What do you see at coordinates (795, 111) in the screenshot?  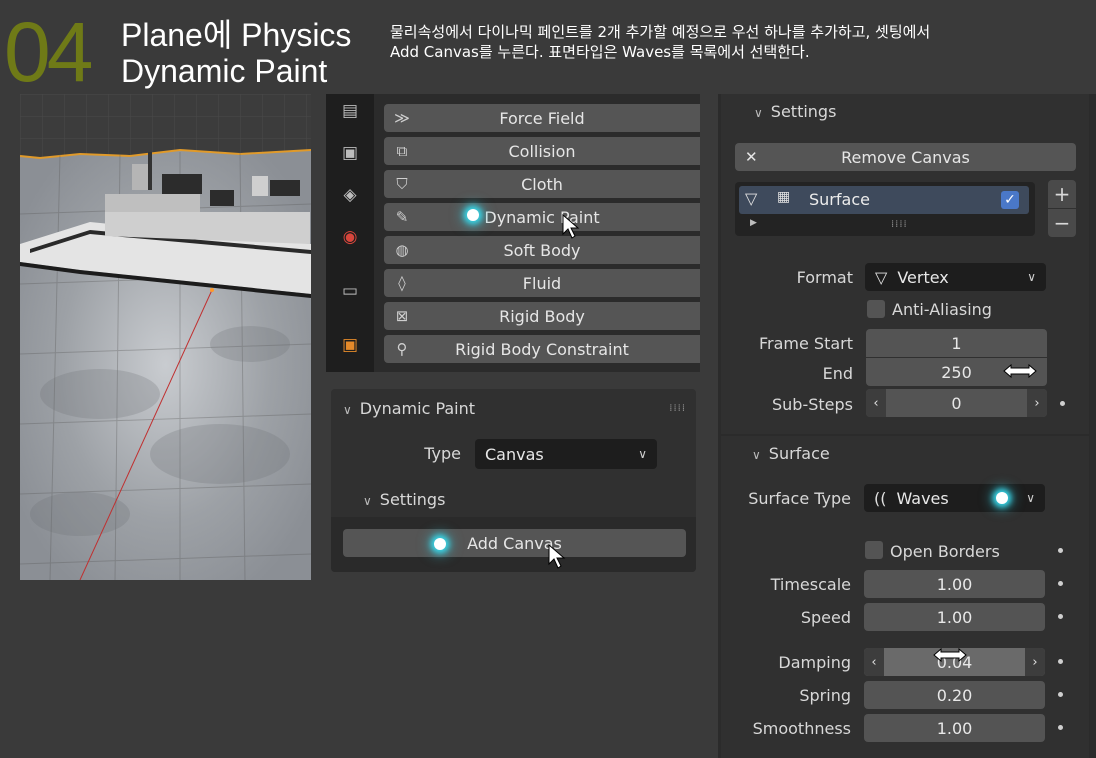 I see `canvas-settings-header: ∨ Settings` at bounding box center [795, 111].